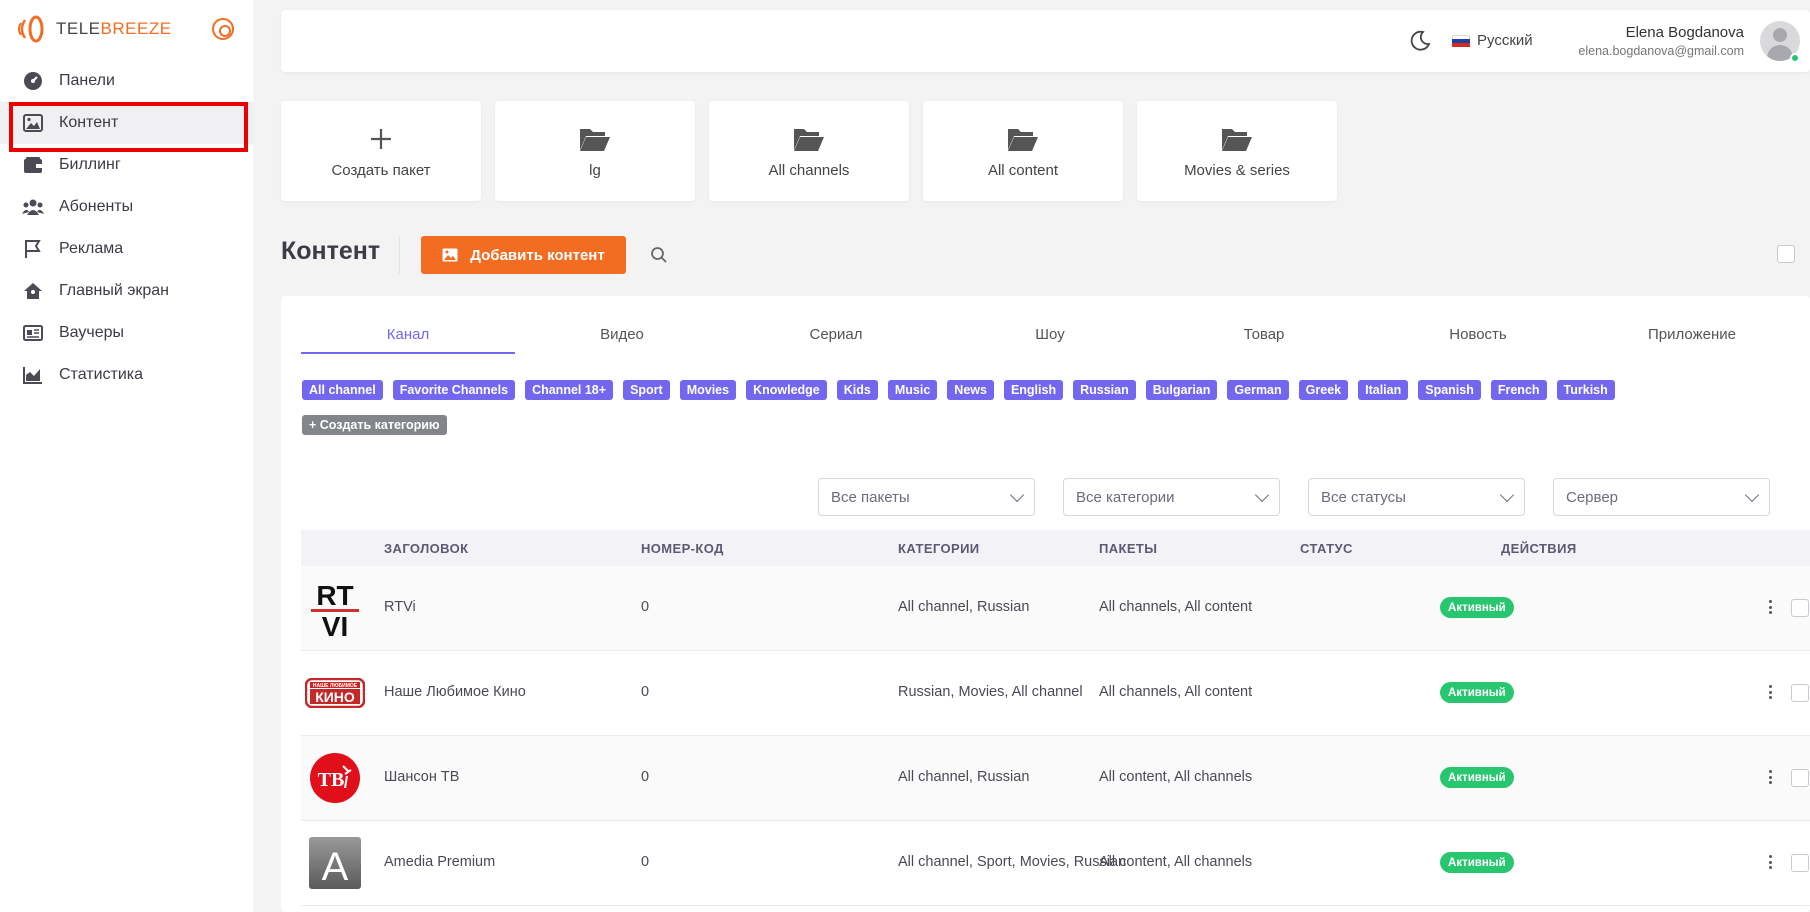 This screenshot has width=1810, height=912. I want to click on category-chip: Italian, so click(1383, 390).